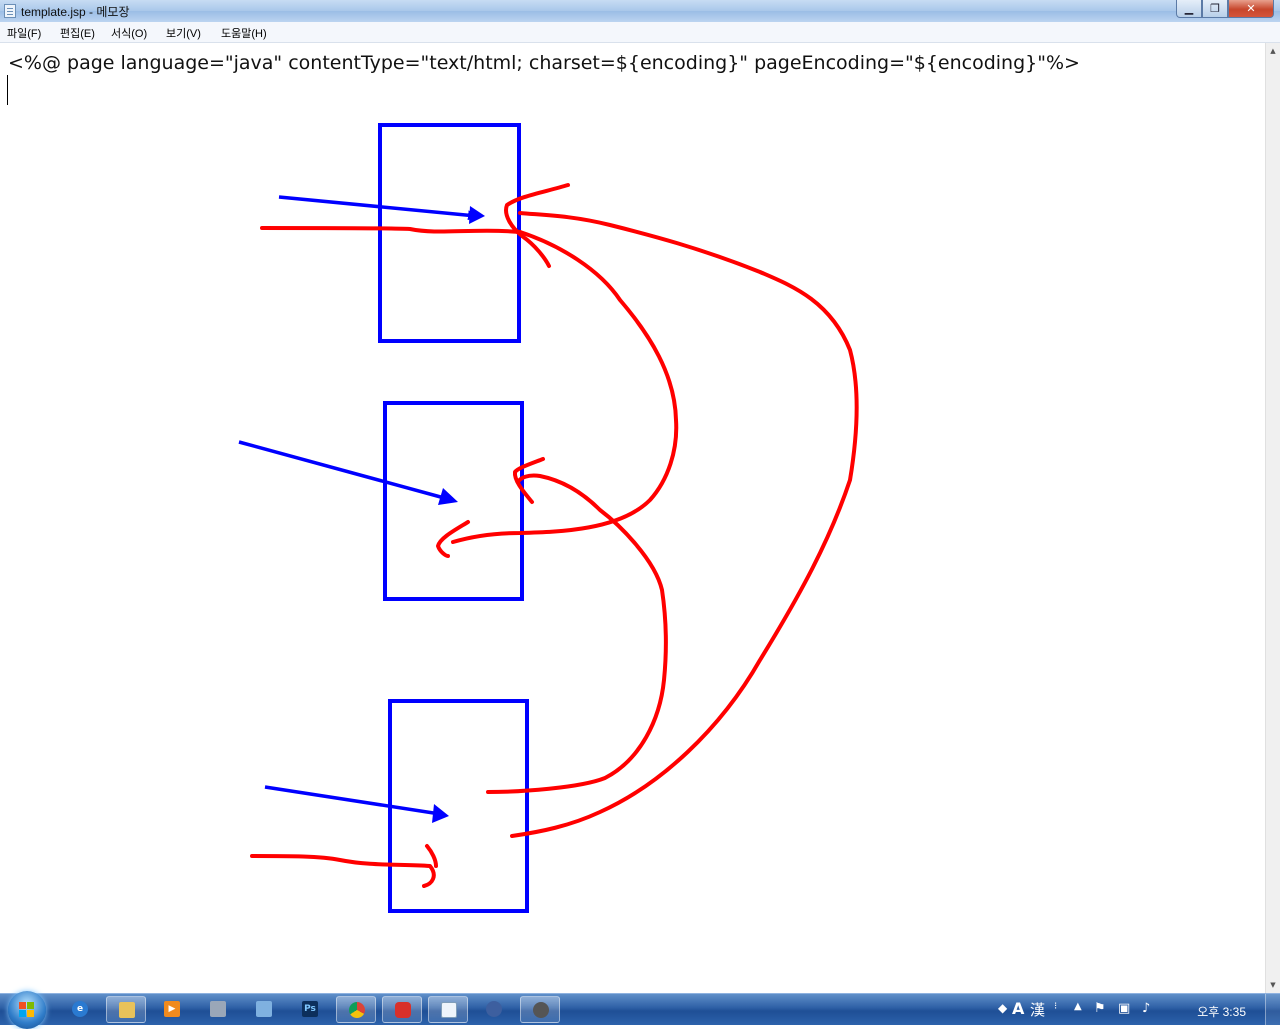 The image size is (1280, 1029). I want to click on menu-help: 도움말(H), so click(244, 33).